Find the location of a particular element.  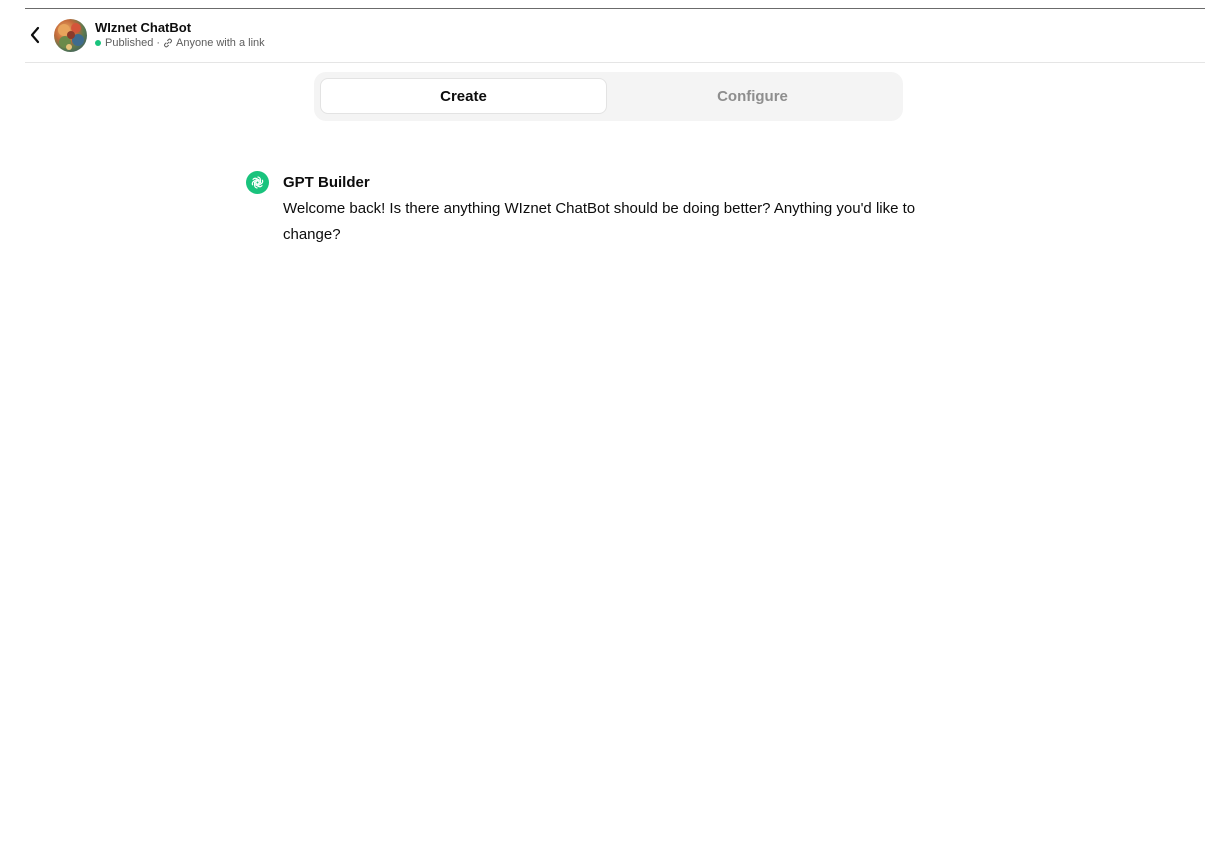

link-icon is located at coordinates (168, 43).